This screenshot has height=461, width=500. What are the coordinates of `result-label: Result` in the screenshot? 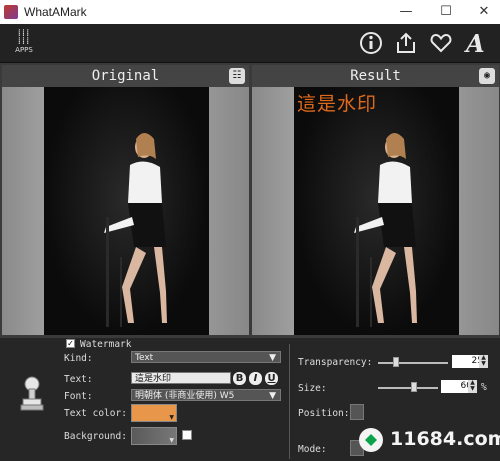 It's located at (375, 76).